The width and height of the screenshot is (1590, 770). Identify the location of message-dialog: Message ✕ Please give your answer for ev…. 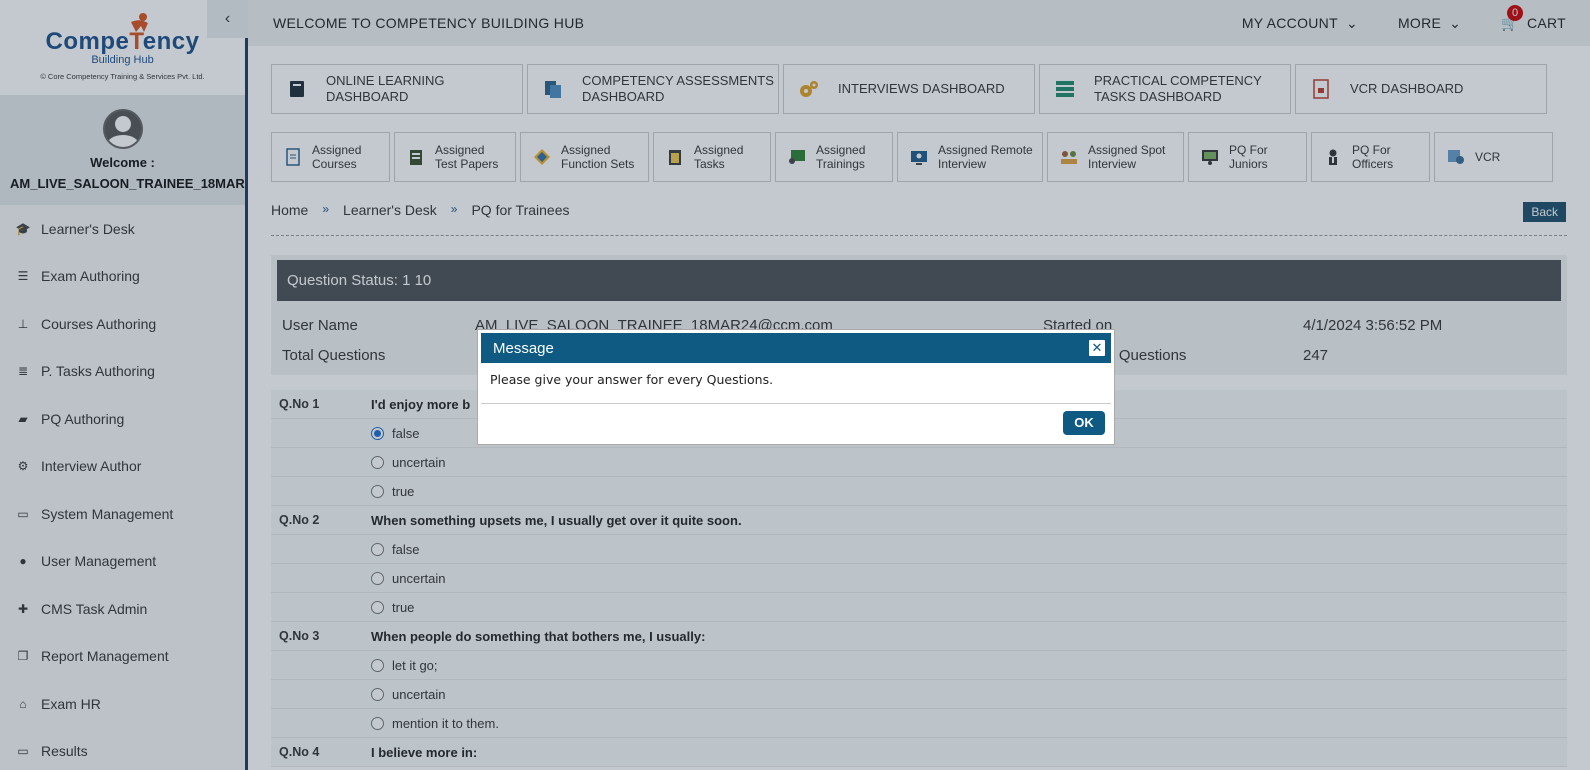
(796, 387).